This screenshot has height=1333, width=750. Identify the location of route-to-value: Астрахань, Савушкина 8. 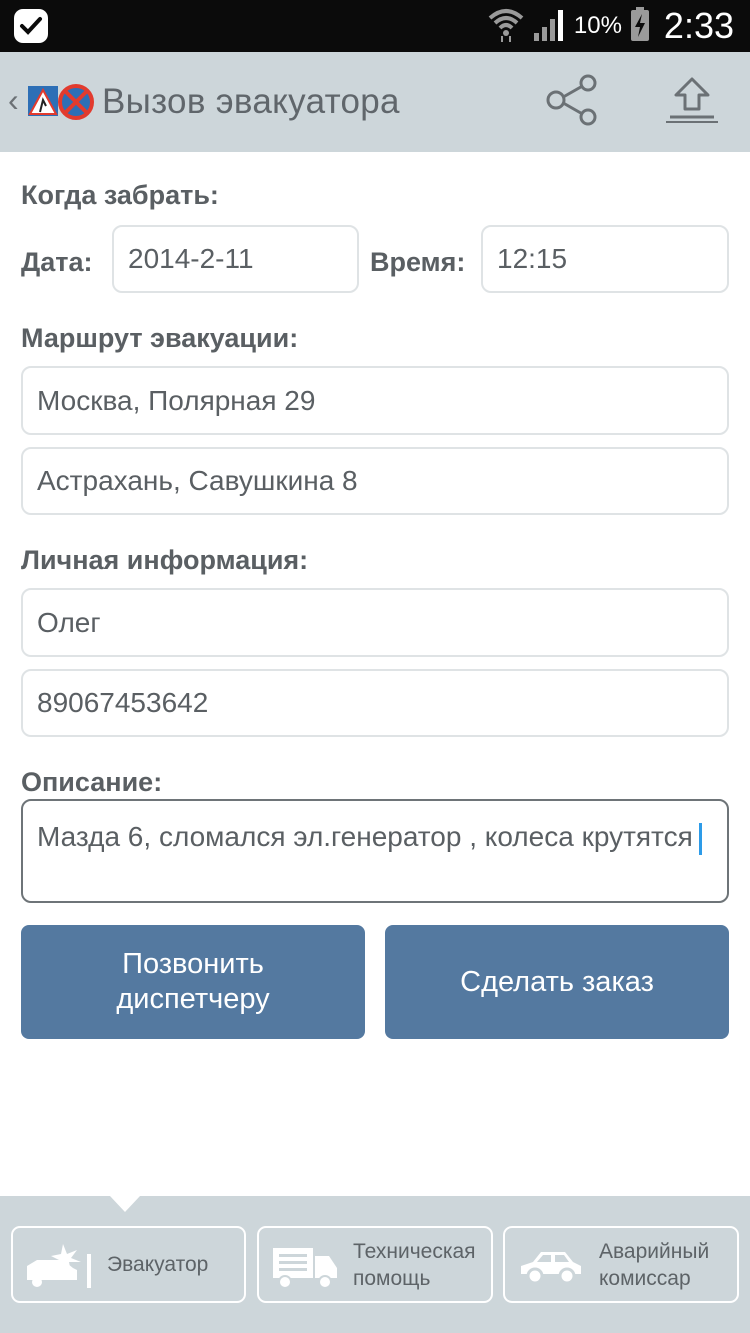
(197, 480).